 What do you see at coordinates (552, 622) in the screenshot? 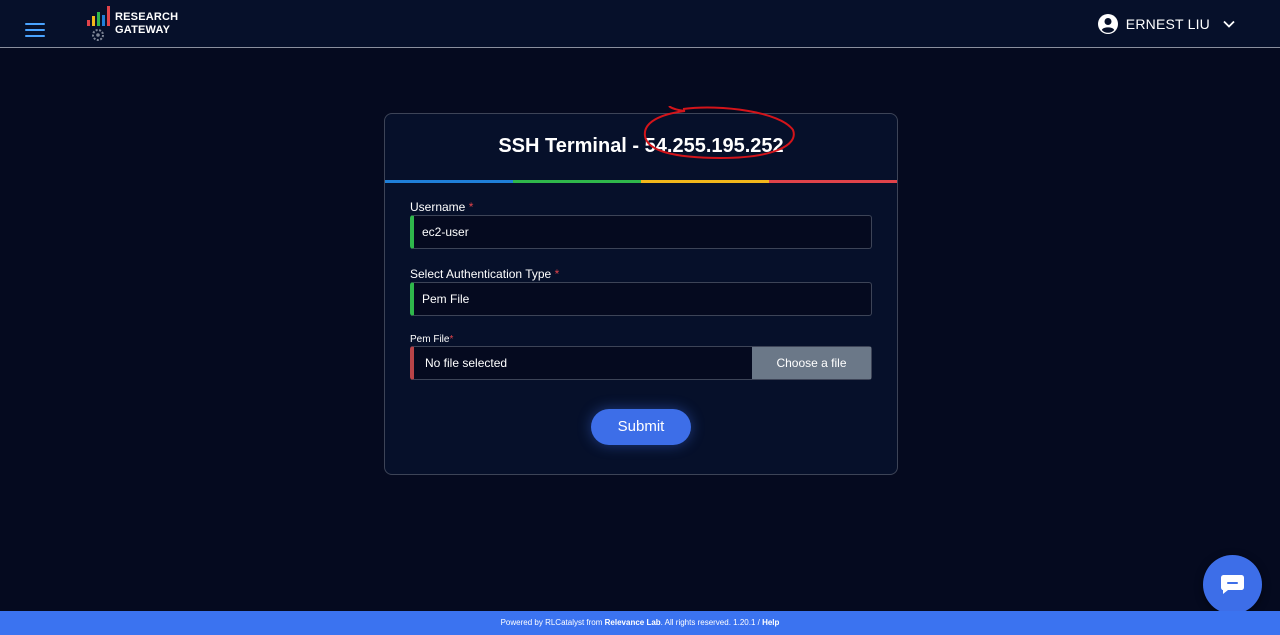
I see `footer-prefix: Powered by RLCatalyst from` at bounding box center [552, 622].